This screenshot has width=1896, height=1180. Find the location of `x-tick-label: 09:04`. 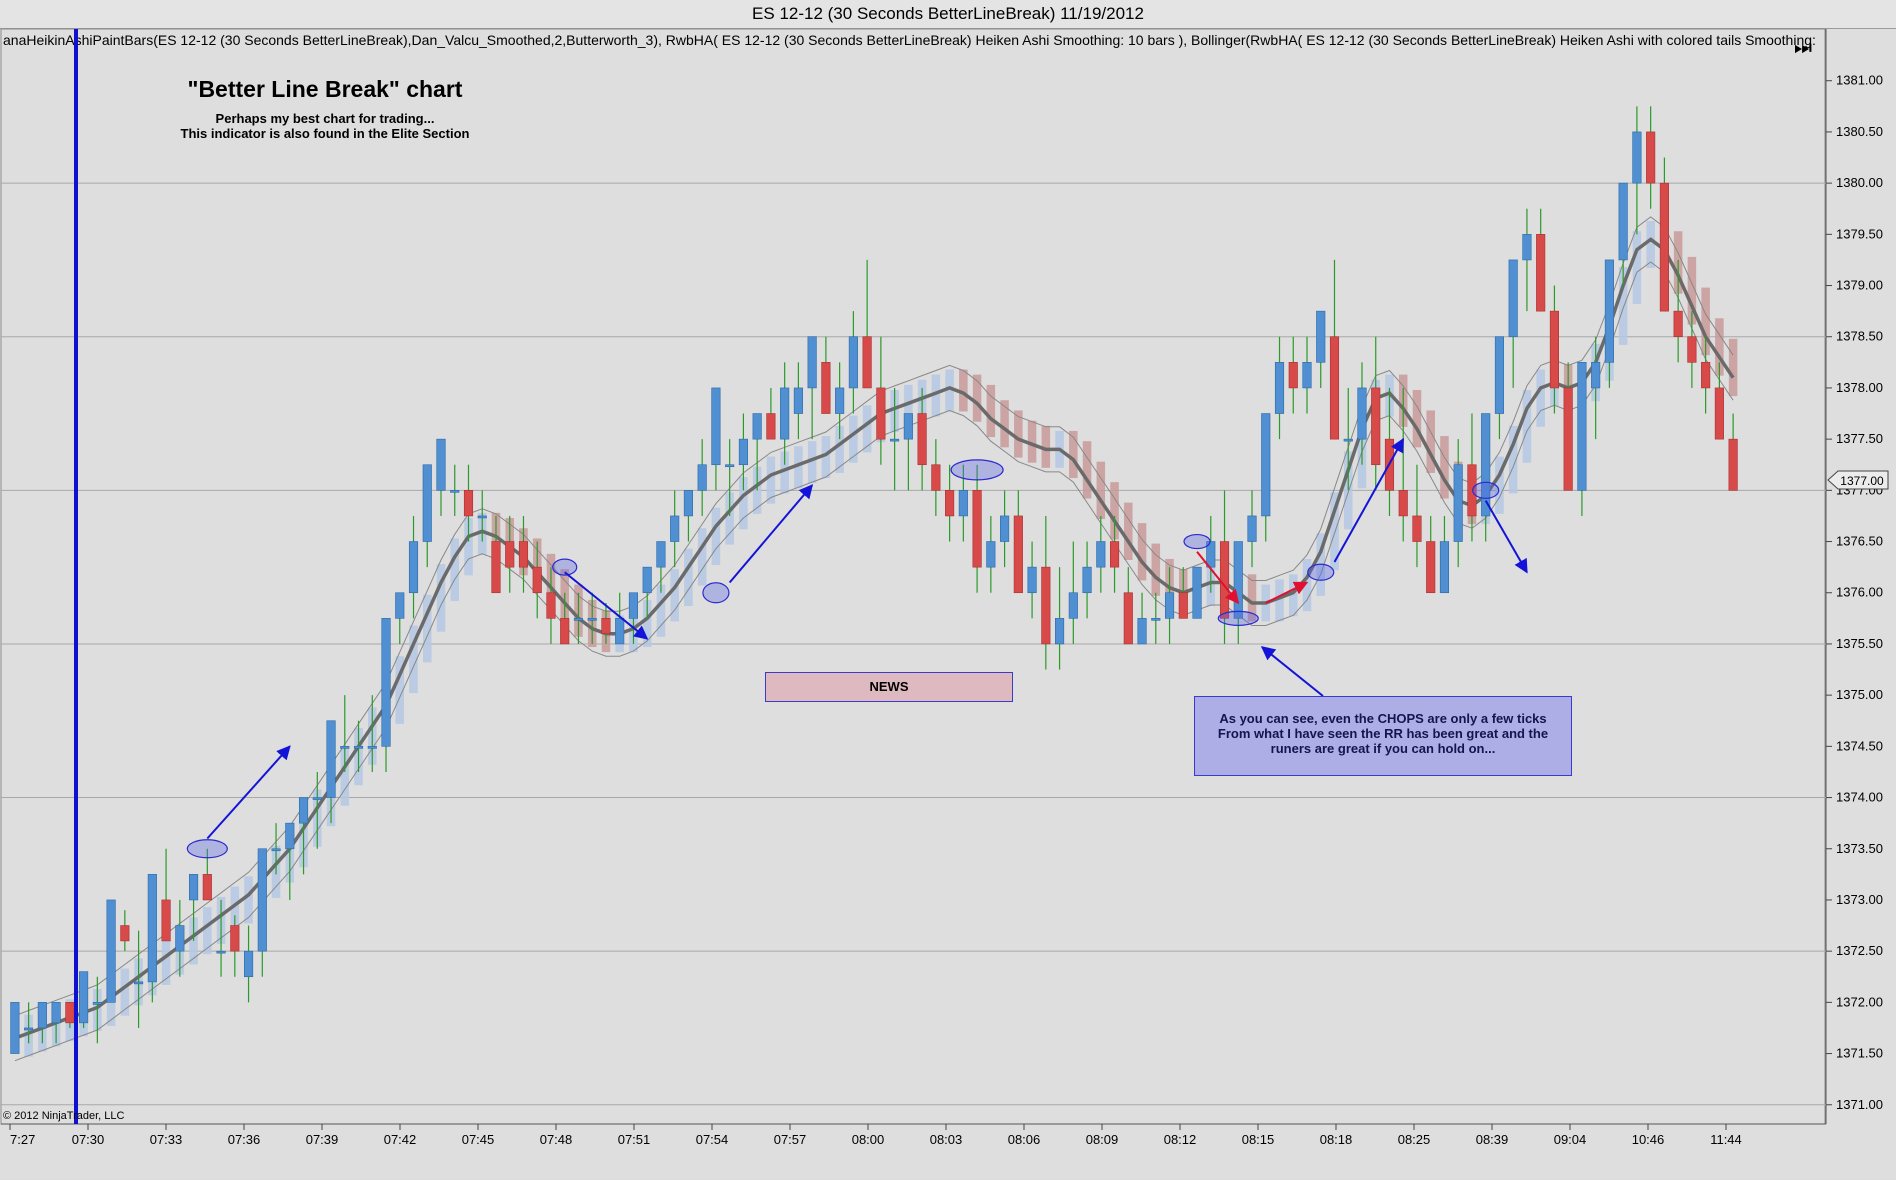

x-tick-label: 09:04 is located at coordinates (1570, 1139).